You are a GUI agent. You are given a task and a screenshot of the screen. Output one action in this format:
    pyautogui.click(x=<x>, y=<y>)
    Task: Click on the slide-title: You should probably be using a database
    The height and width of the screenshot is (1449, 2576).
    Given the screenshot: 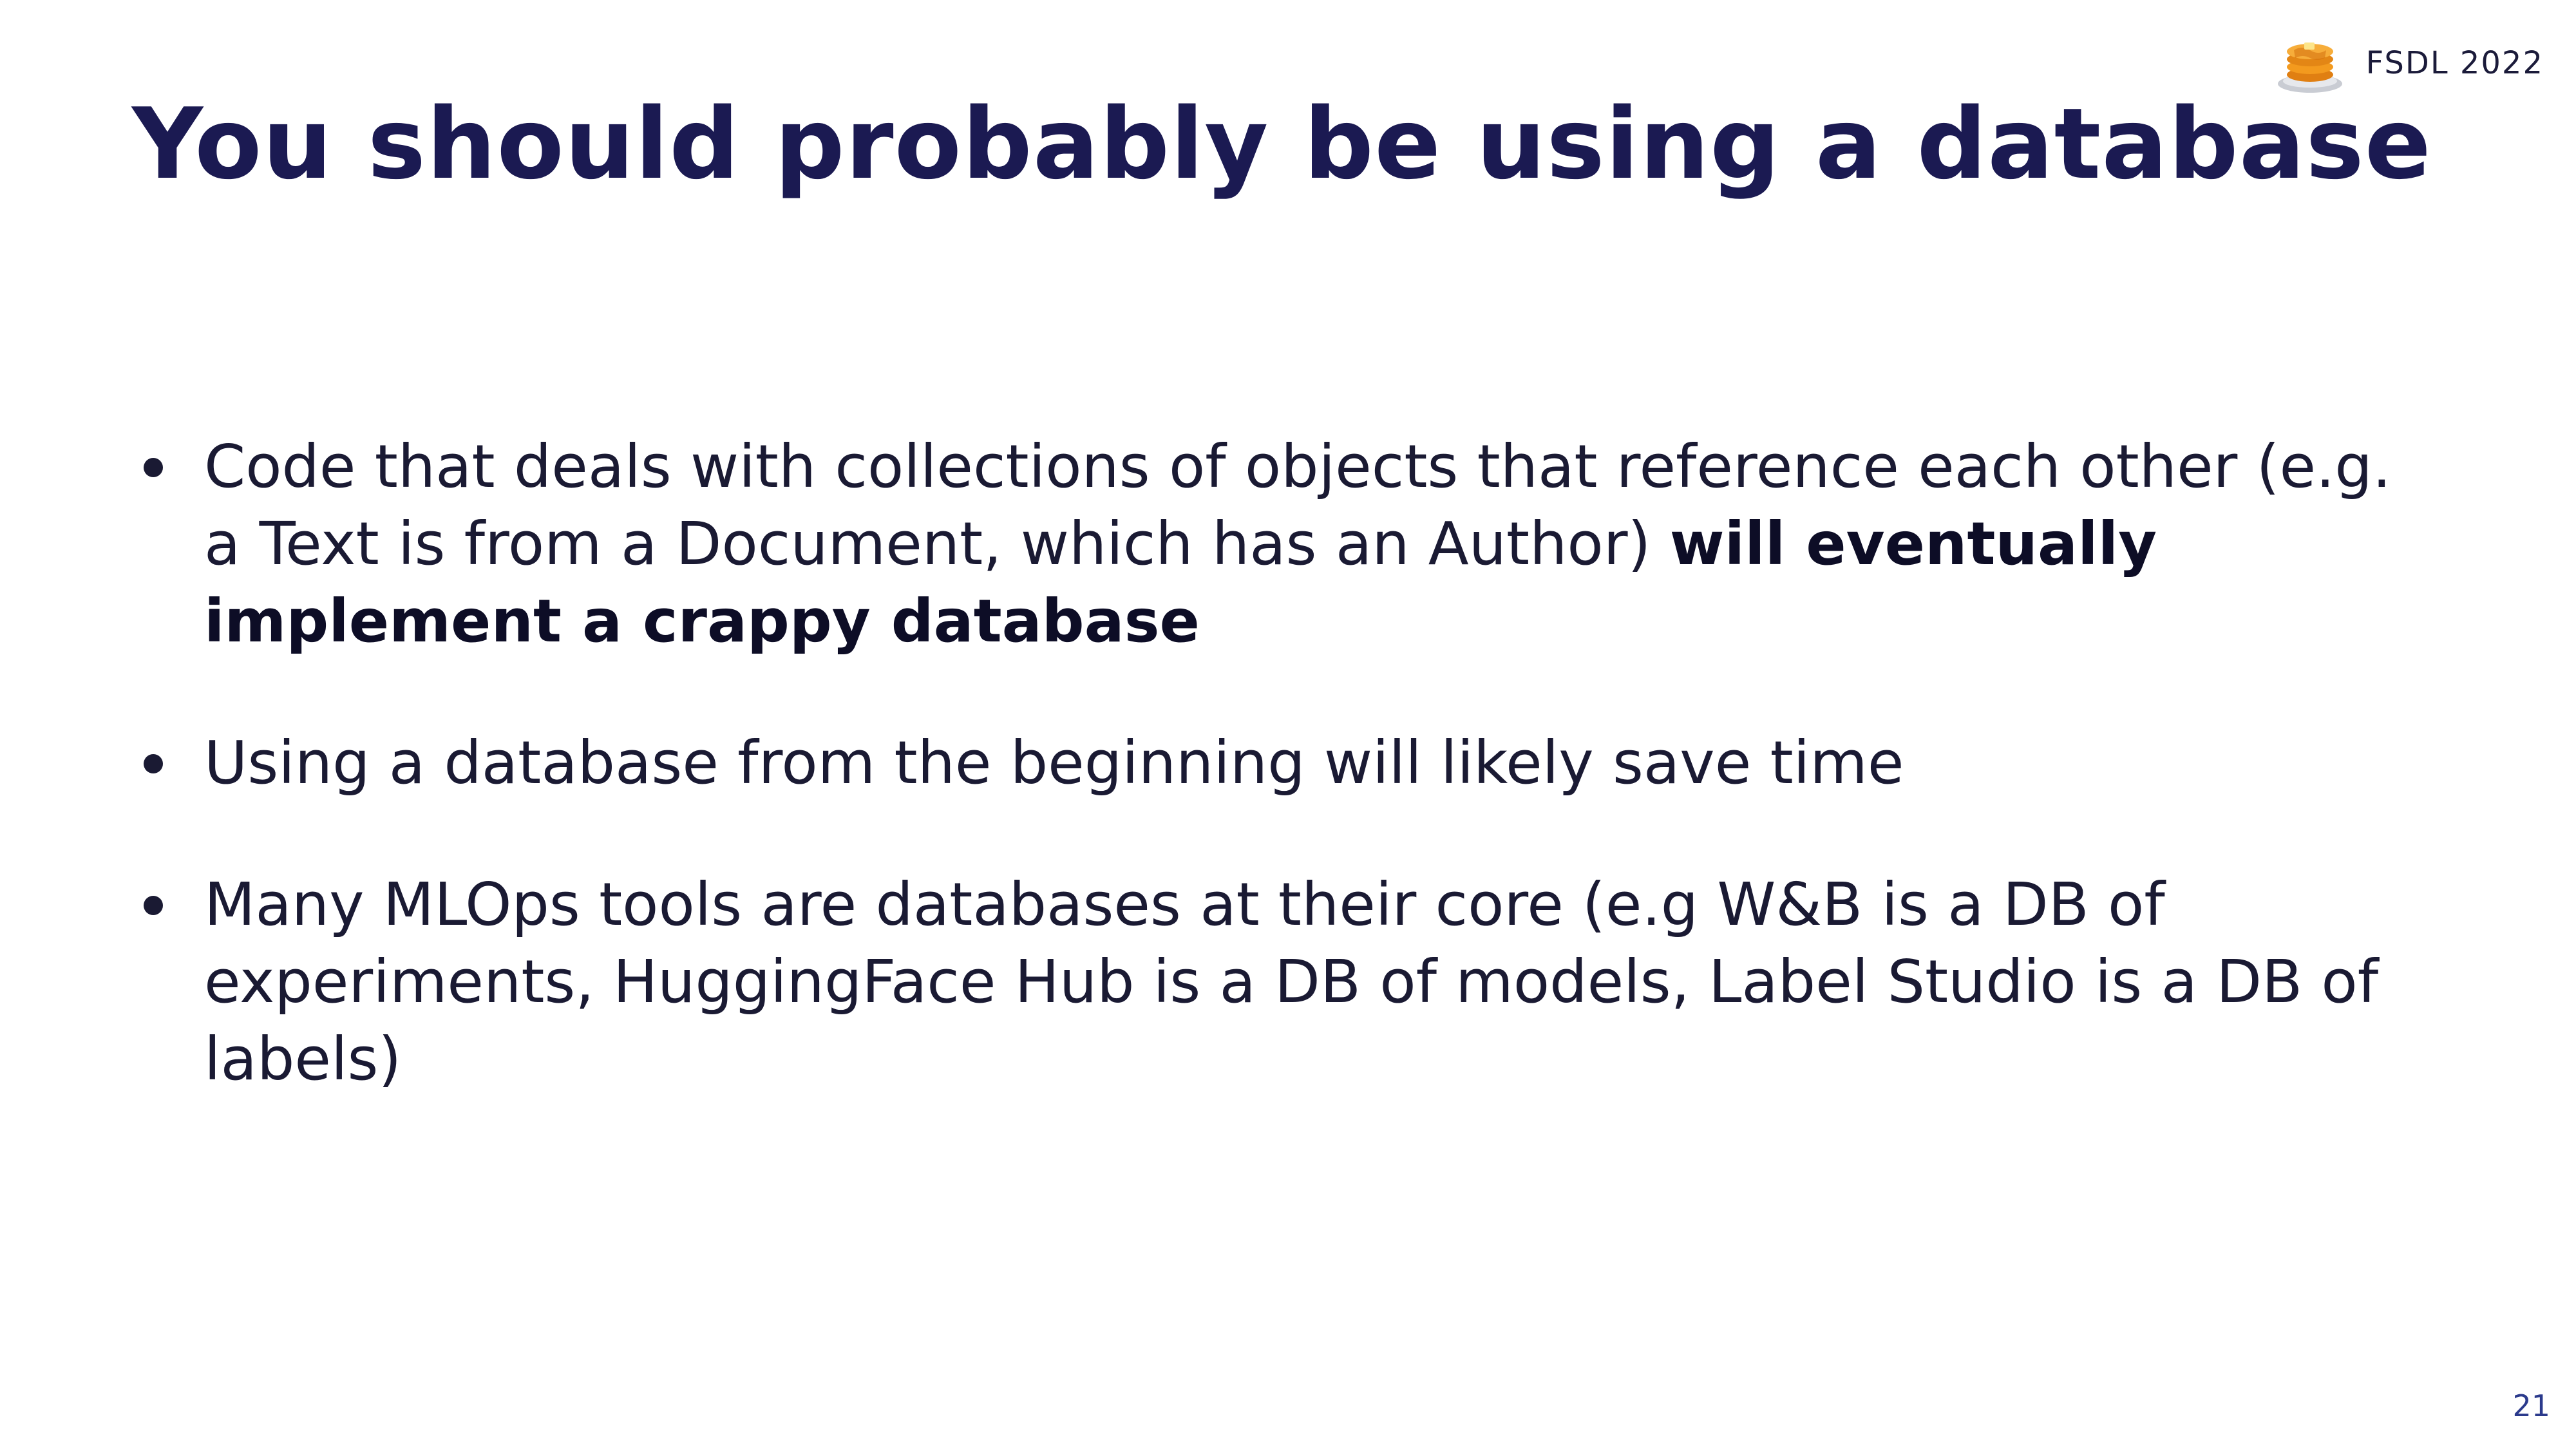 What is the action you would take?
    pyautogui.click(x=1282, y=144)
    